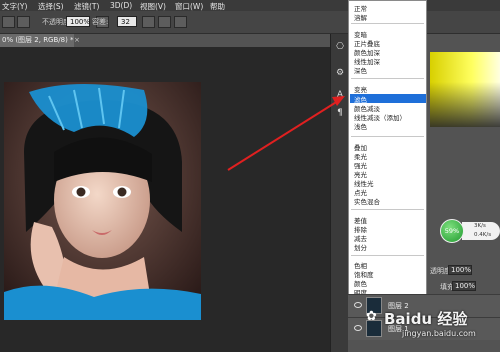 This screenshot has height=352, width=500. I want to click on character-icon: A, so click(340, 95).